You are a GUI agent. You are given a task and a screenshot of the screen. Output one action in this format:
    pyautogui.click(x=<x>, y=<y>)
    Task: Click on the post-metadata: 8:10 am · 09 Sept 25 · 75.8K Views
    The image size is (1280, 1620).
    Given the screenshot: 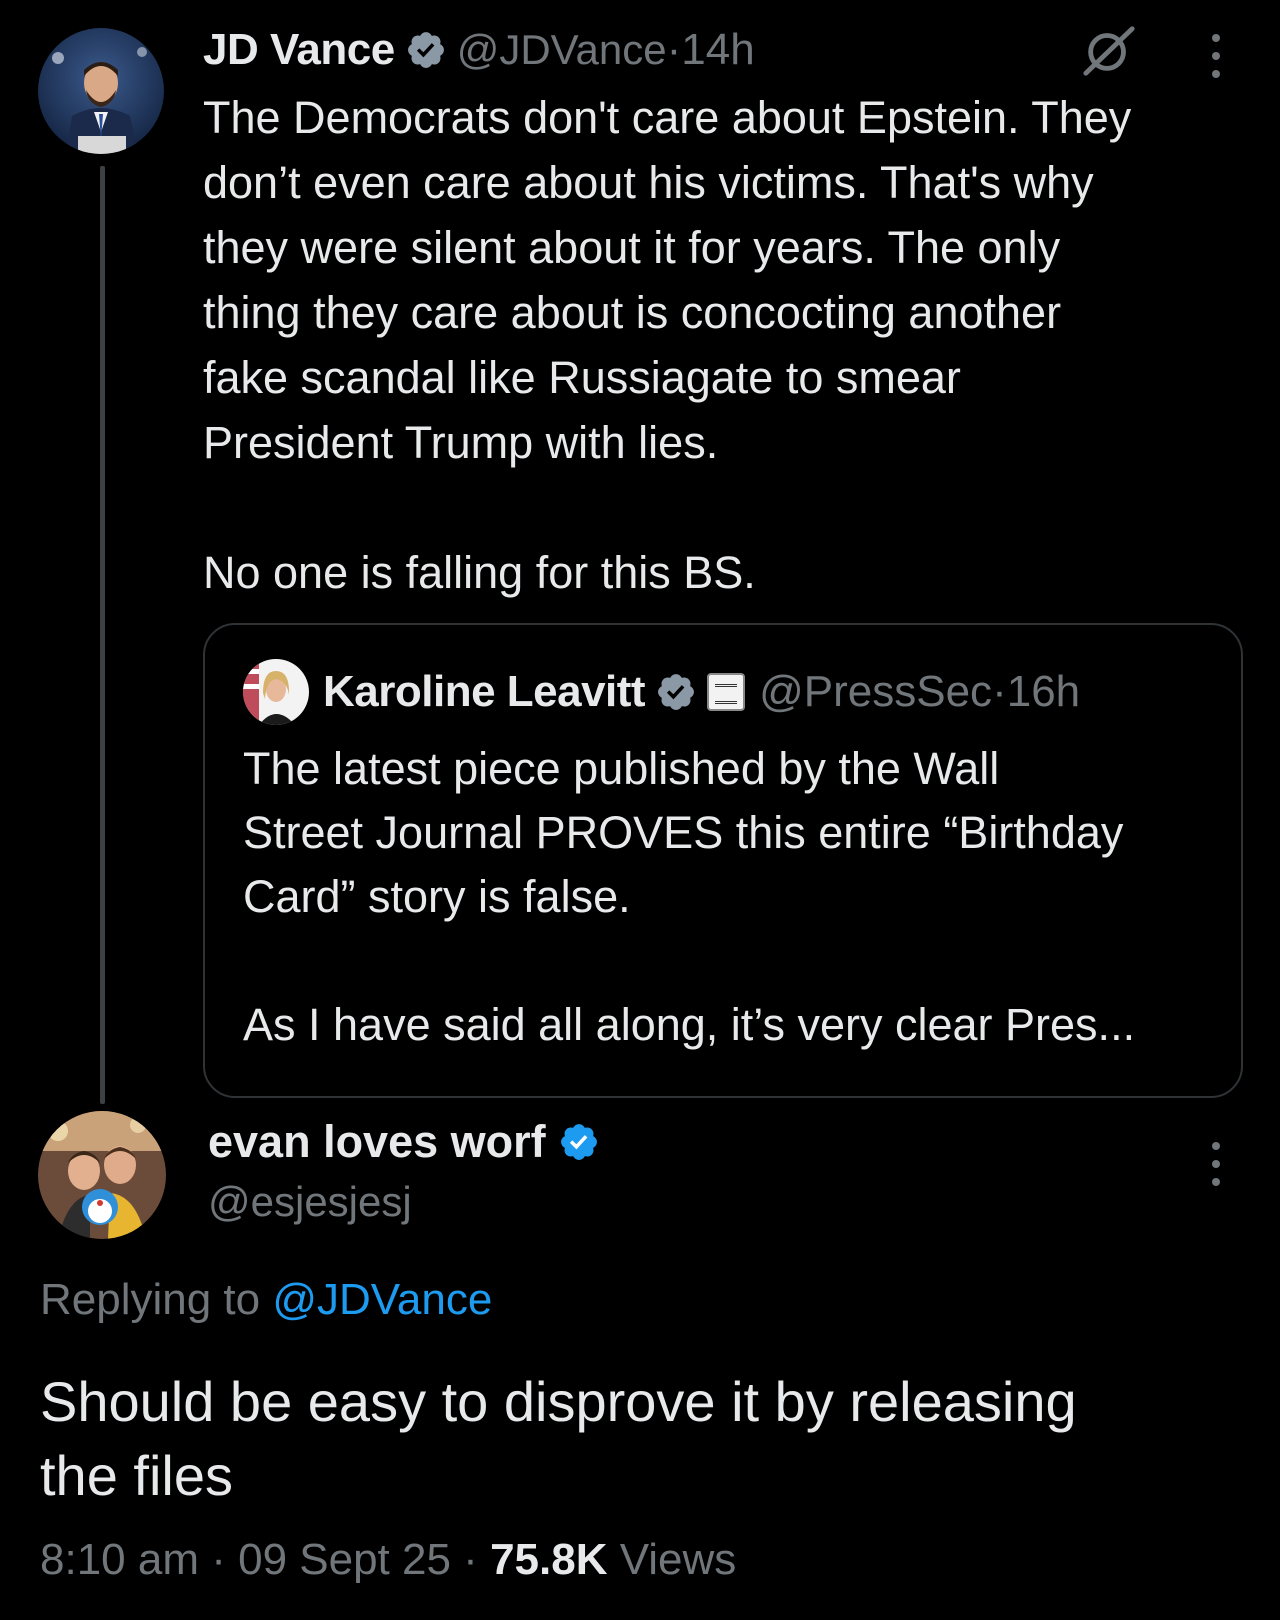 What is the action you would take?
    pyautogui.click(x=388, y=1560)
    